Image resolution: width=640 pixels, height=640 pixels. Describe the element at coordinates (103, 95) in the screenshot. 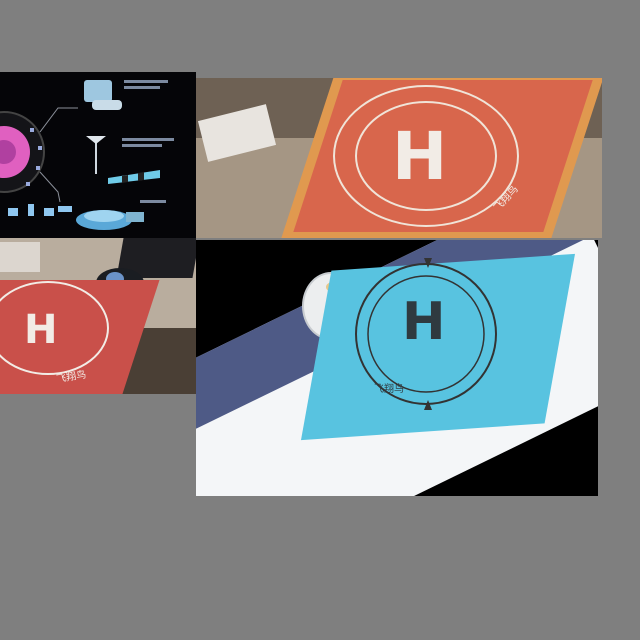

I see `device-icon-top` at that location.